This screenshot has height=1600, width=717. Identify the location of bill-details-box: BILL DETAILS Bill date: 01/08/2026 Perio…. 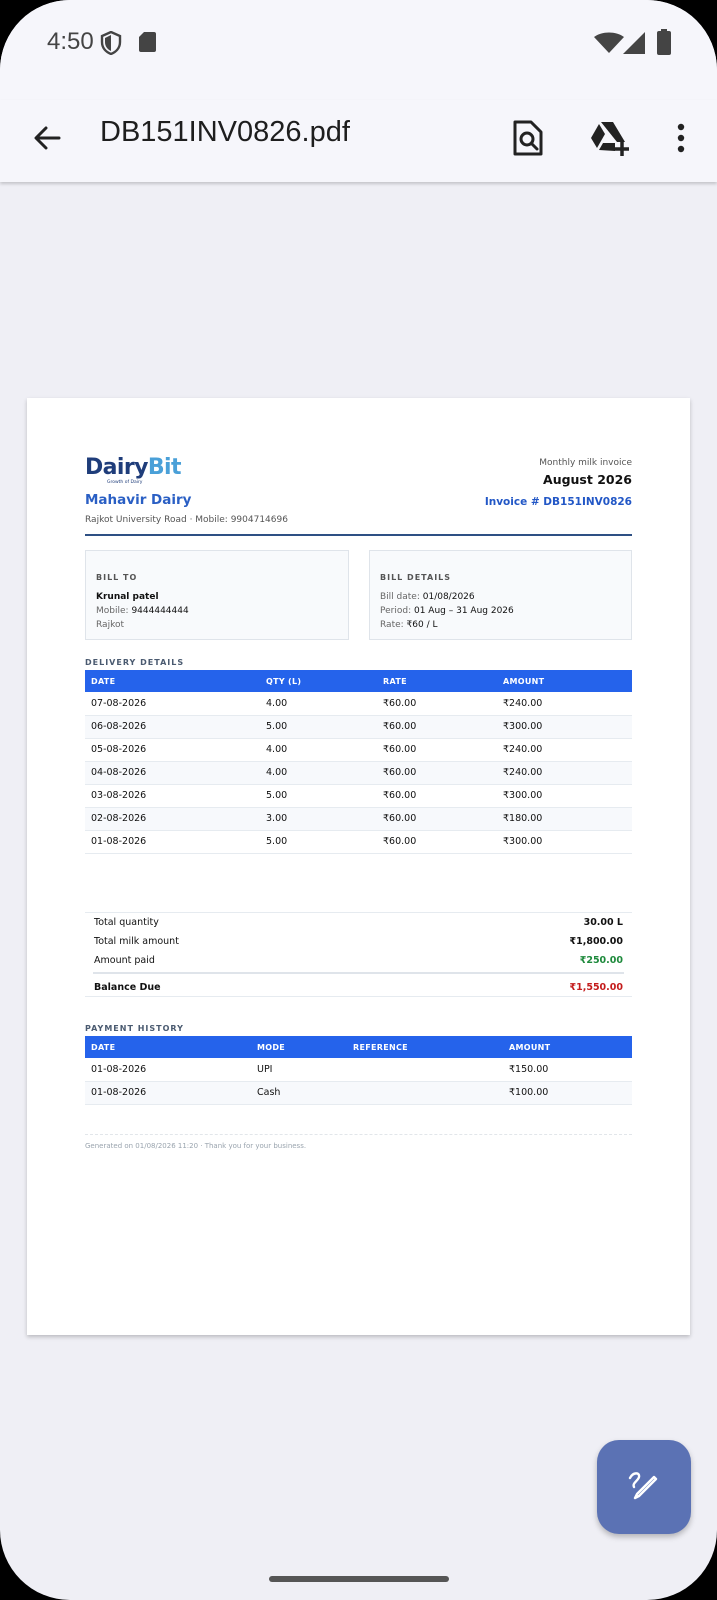
(500, 595).